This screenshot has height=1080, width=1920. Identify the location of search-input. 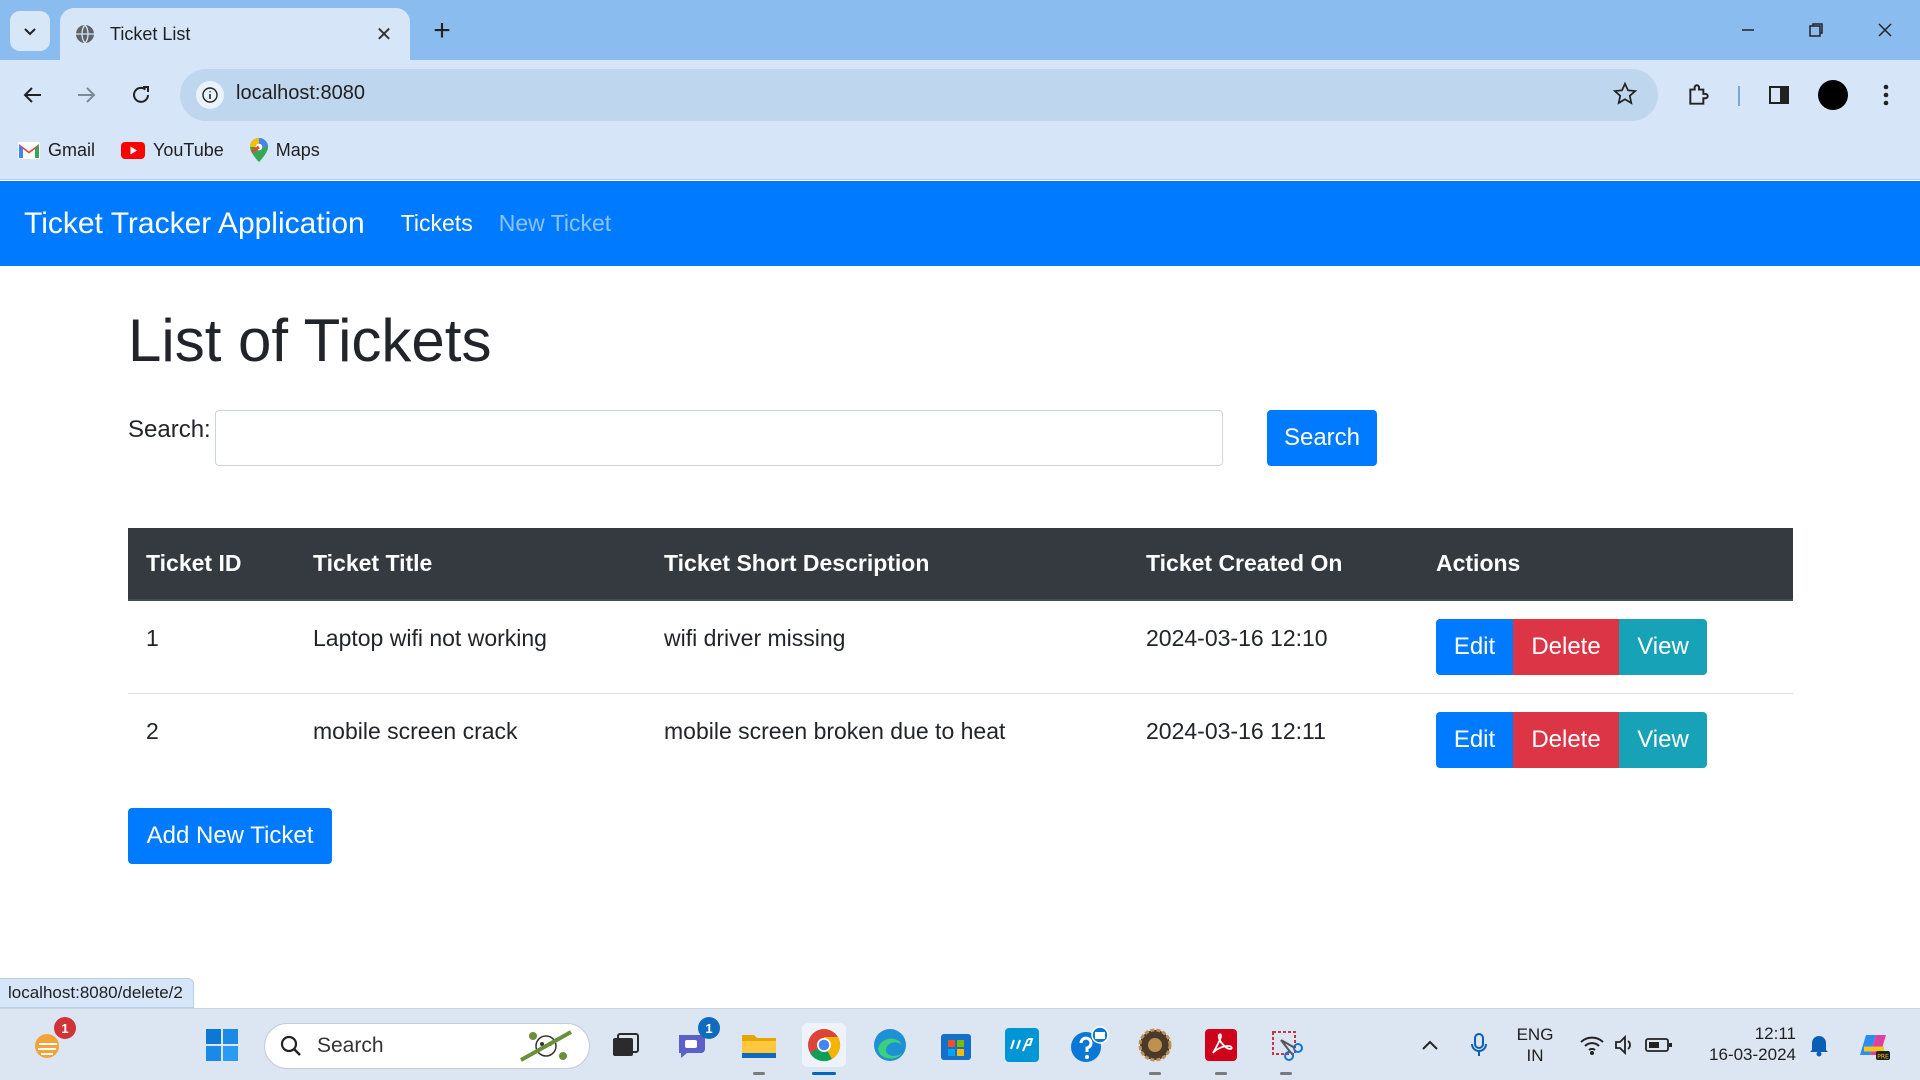
(719, 438).